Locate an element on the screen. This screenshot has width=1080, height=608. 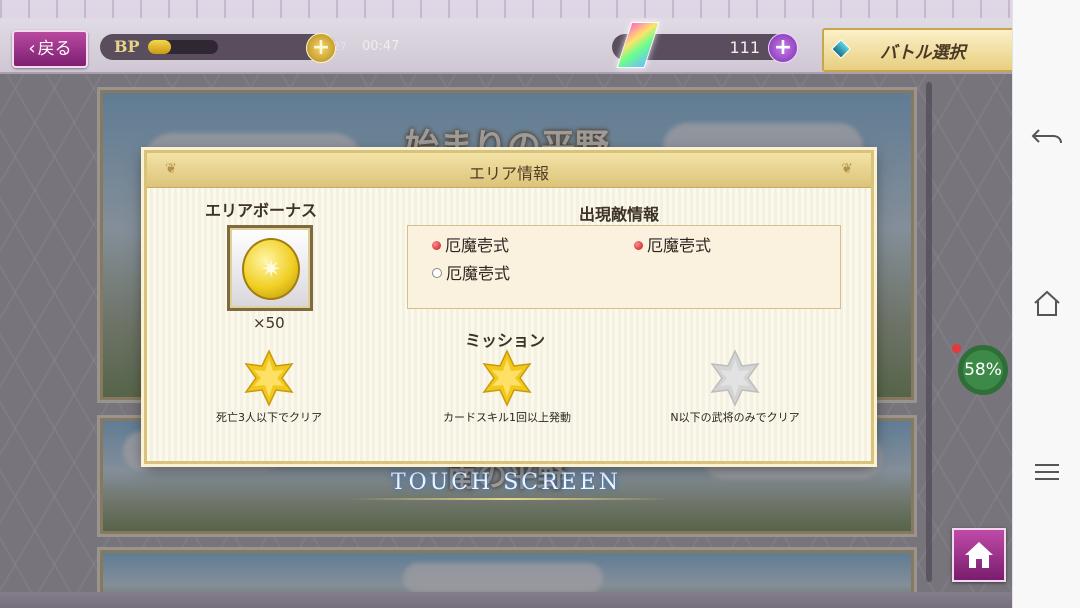
enemy-info-label: 出現敵情報 is located at coordinates (619, 214).